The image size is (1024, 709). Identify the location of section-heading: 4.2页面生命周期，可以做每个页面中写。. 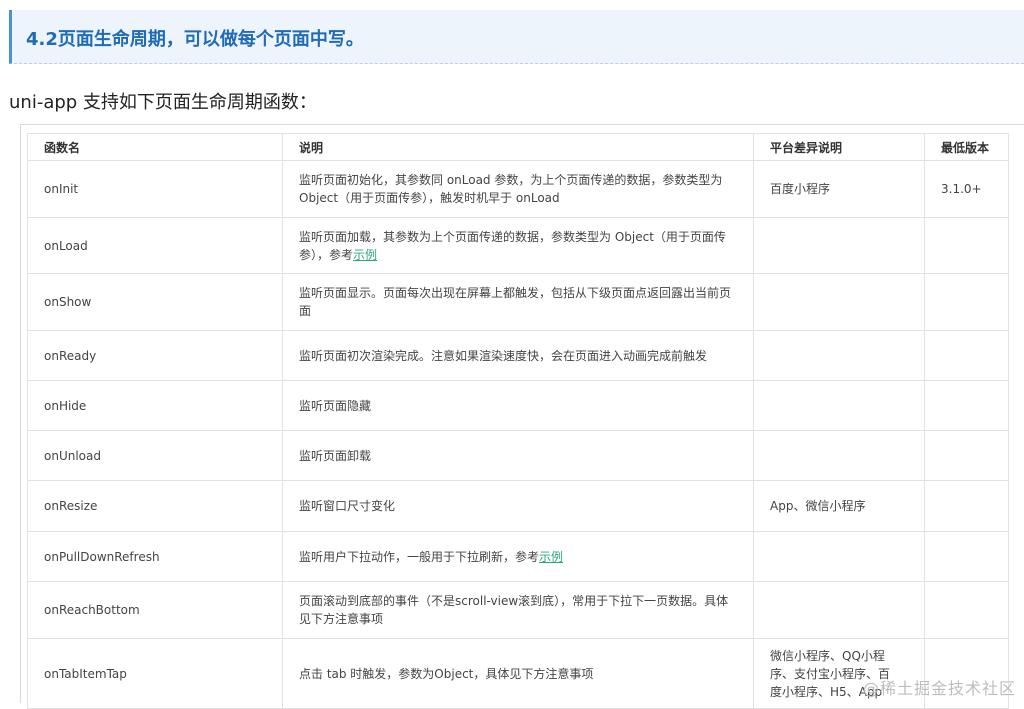
(516, 37).